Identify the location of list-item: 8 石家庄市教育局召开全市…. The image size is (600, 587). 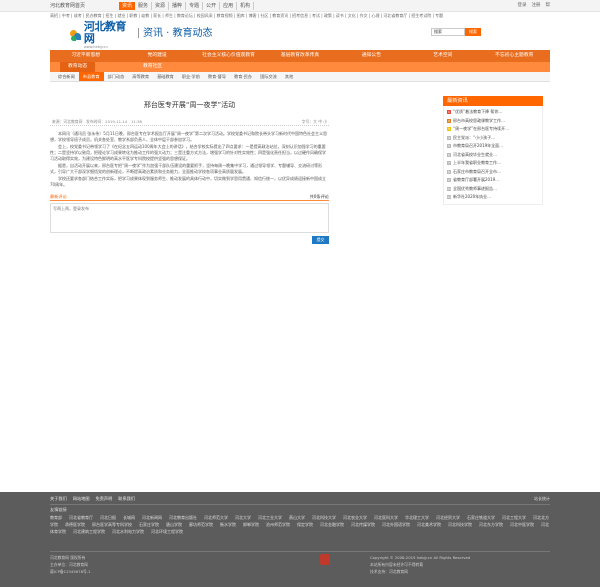
(493, 172).